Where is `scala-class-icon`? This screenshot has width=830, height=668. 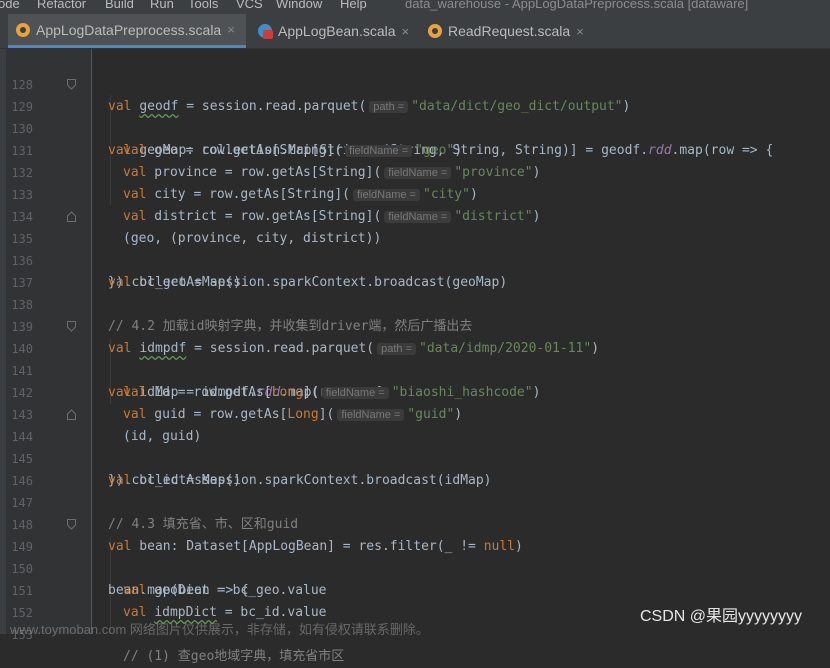
scala-class-icon is located at coordinates (265, 31).